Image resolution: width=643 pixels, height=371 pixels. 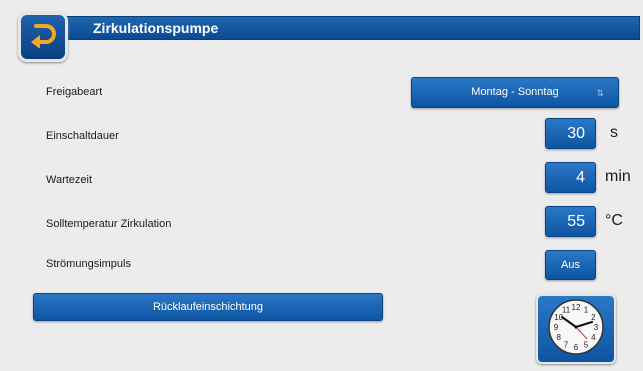 I want to click on wartezeit-unit: min, so click(x=618, y=176).